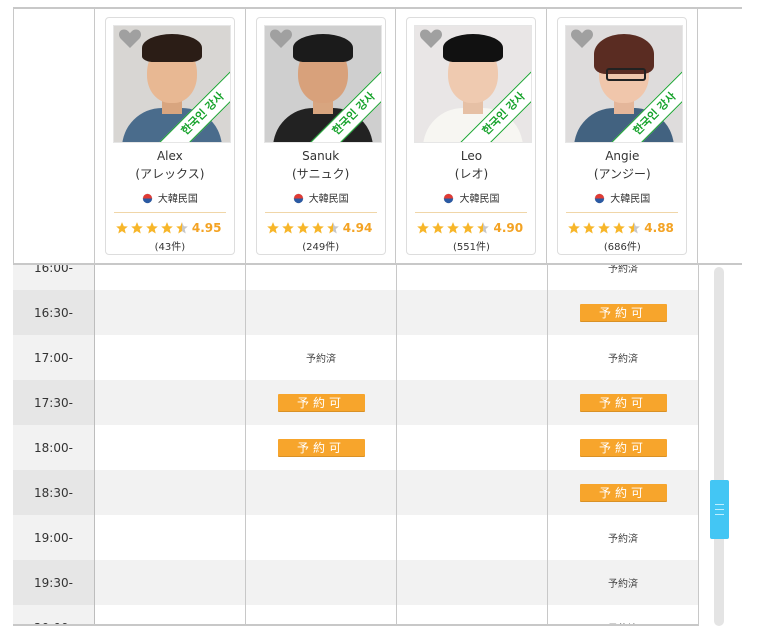  Describe the element at coordinates (170, 174) in the screenshot. I see `teacher-kana-name: (アレックス)` at that location.